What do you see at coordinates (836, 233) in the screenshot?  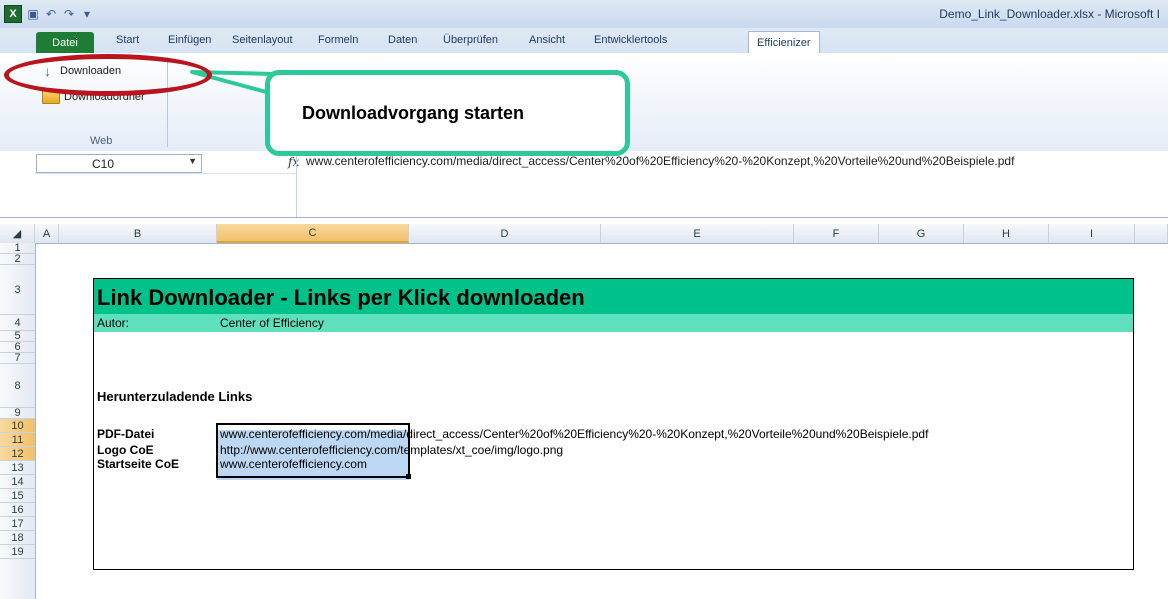 I see `column-header-f: F` at bounding box center [836, 233].